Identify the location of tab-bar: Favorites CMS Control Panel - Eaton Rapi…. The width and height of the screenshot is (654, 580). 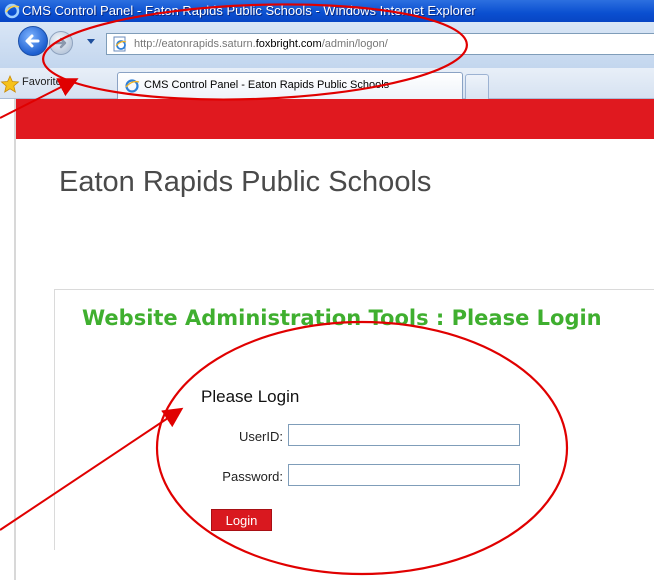
(327, 83).